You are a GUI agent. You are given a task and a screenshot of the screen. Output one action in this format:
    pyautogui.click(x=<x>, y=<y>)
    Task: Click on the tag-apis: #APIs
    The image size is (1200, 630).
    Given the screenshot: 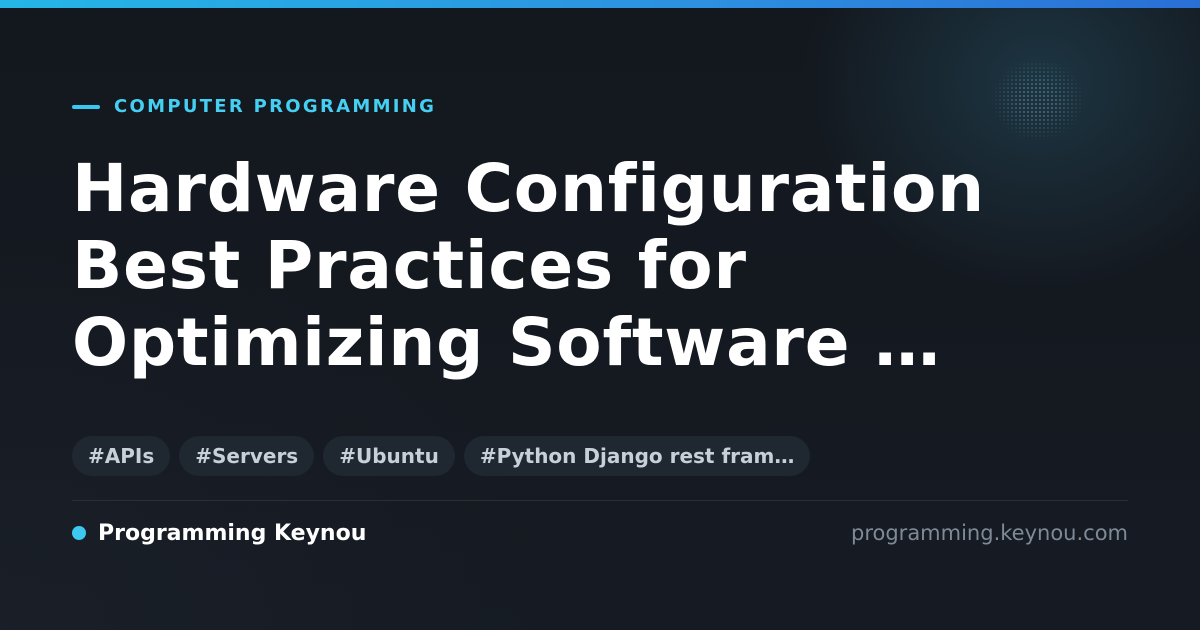 What is the action you would take?
    pyautogui.click(x=121, y=456)
    